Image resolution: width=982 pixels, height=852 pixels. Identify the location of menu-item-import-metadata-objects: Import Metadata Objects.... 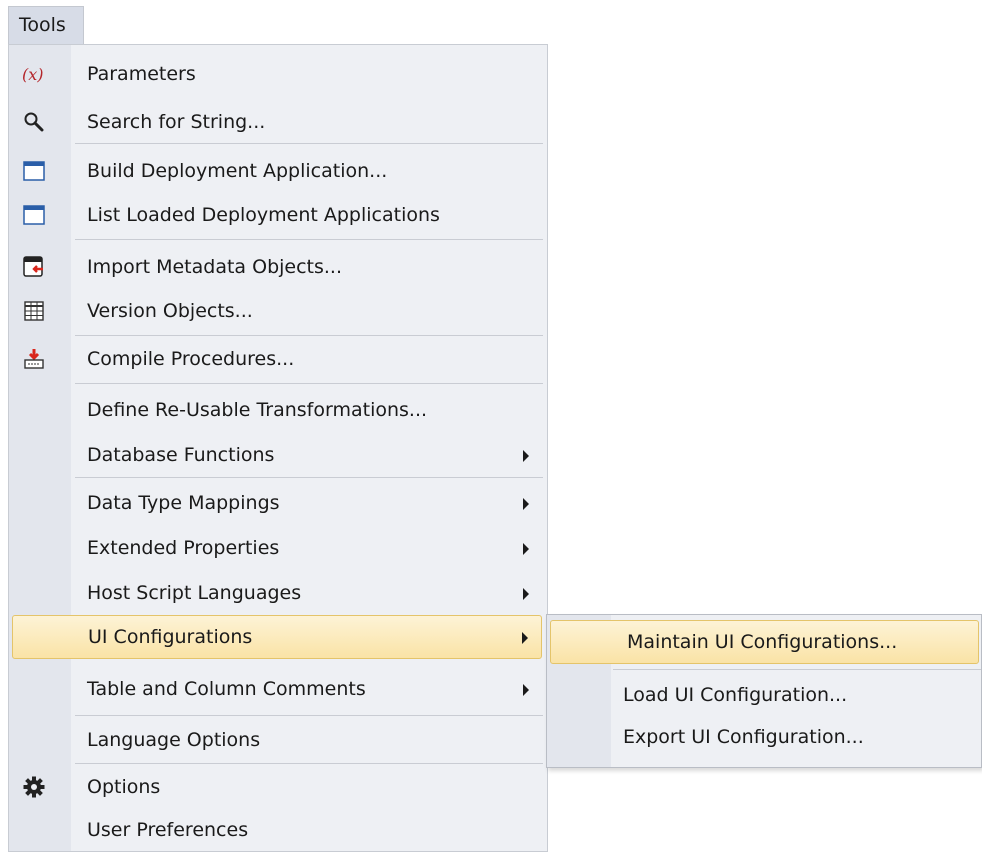
(278, 267).